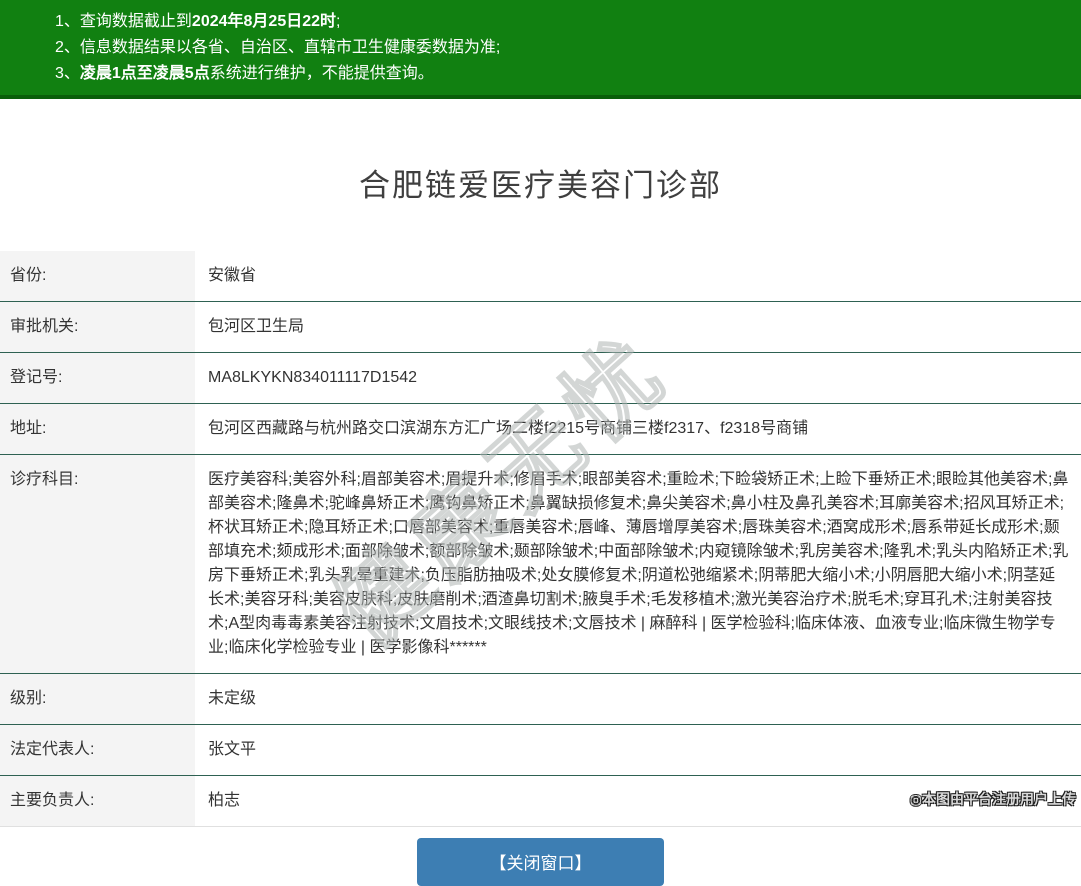  What do you see at coordinates (67, 47) in the screenshot?
I see `notice-number: 2、` at bounding box center [67, 47].